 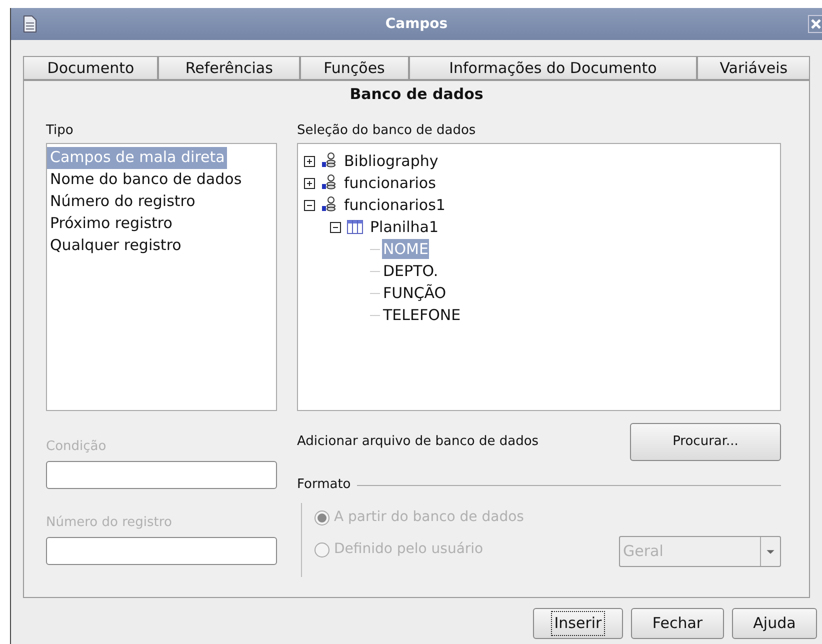 What do you see at coordinates (161, 180) in the screenshot?
I see `type-item: Nome do banco de dados` at bounding box center [161, 180].